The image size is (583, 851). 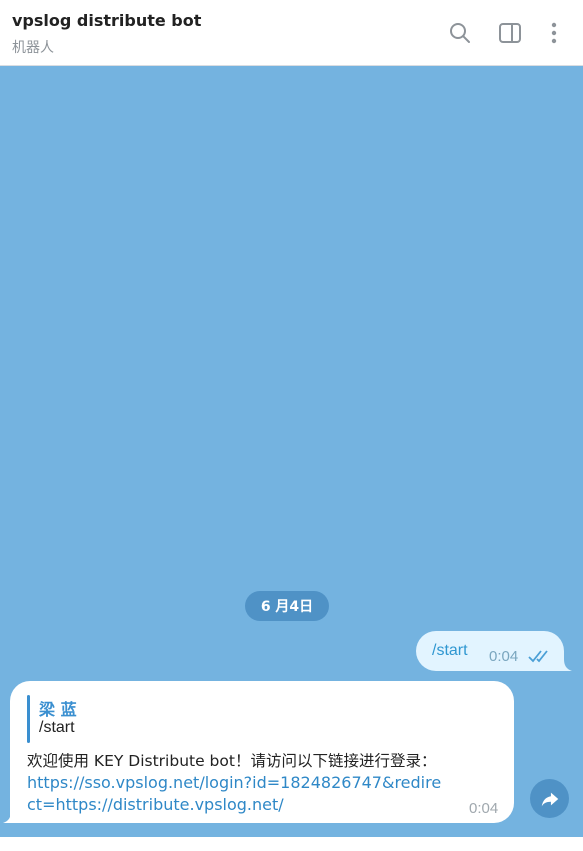 I want to click on outgoing-message-time: 0:04, so click(x=504, y=656).